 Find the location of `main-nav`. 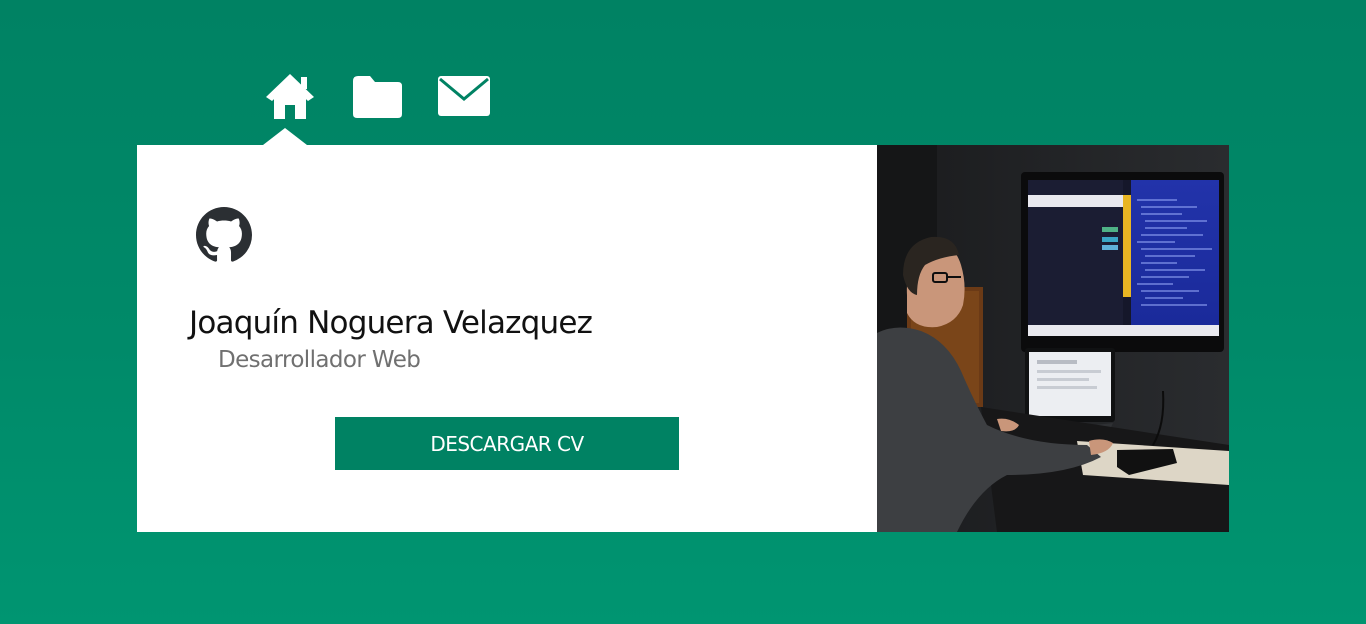

main-nav is located at coordinates (377, 96).